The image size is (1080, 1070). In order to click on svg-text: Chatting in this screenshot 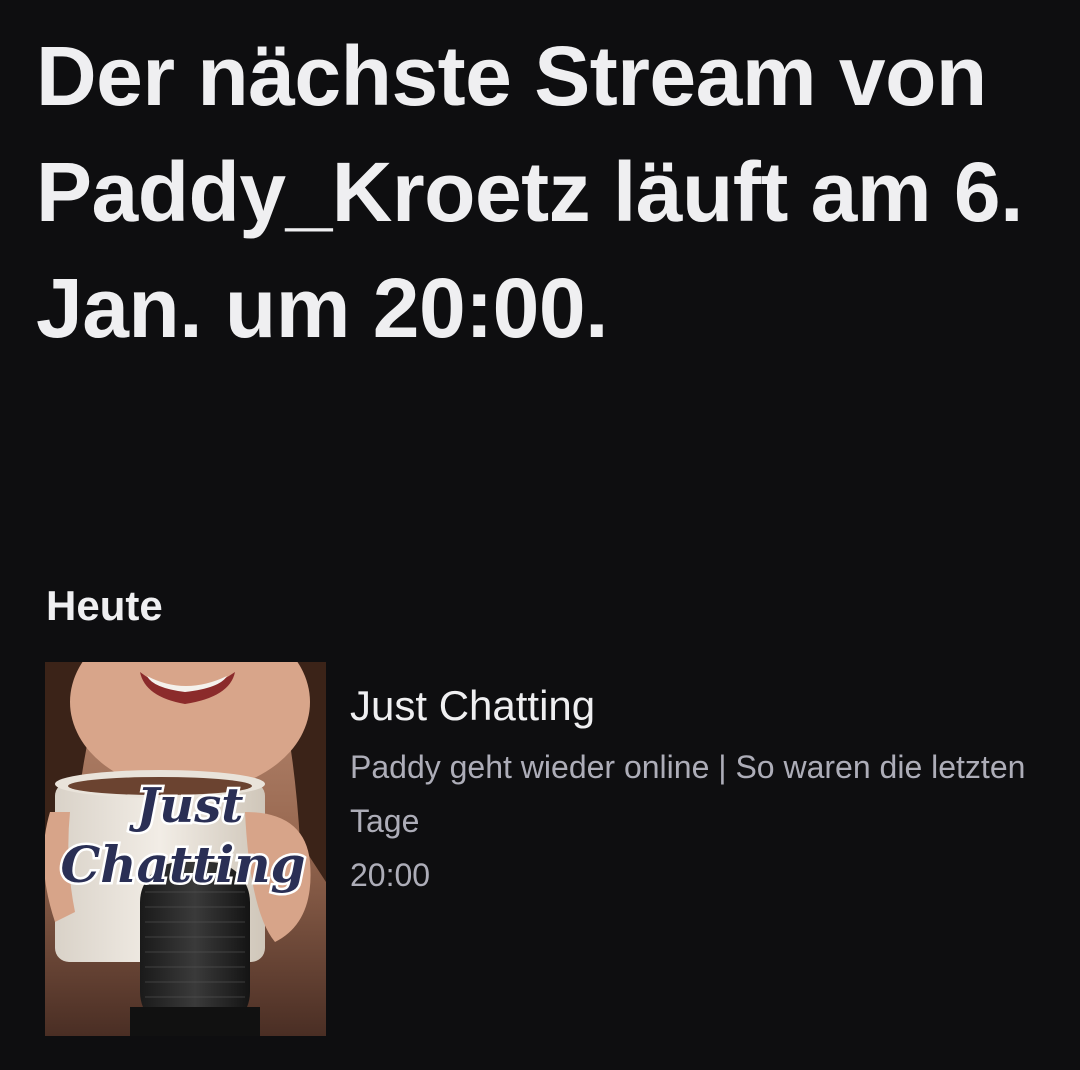, I will do `click(182, 864)`.